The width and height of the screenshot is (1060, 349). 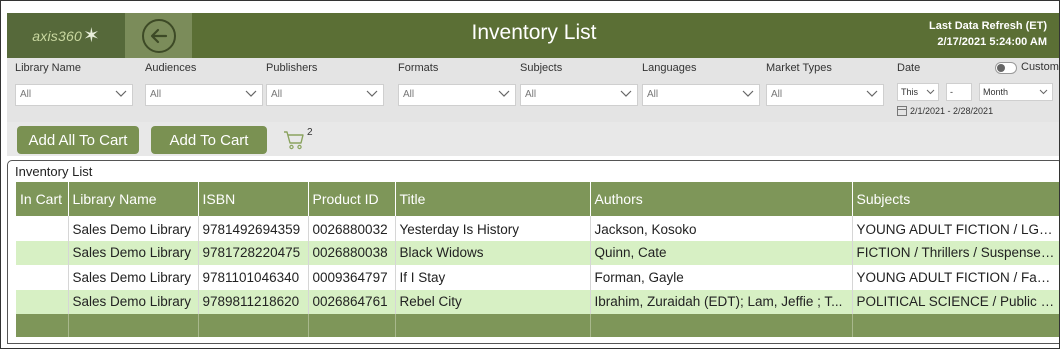 I want to click on table-title: Inventory List, so click(x=54, y=171).